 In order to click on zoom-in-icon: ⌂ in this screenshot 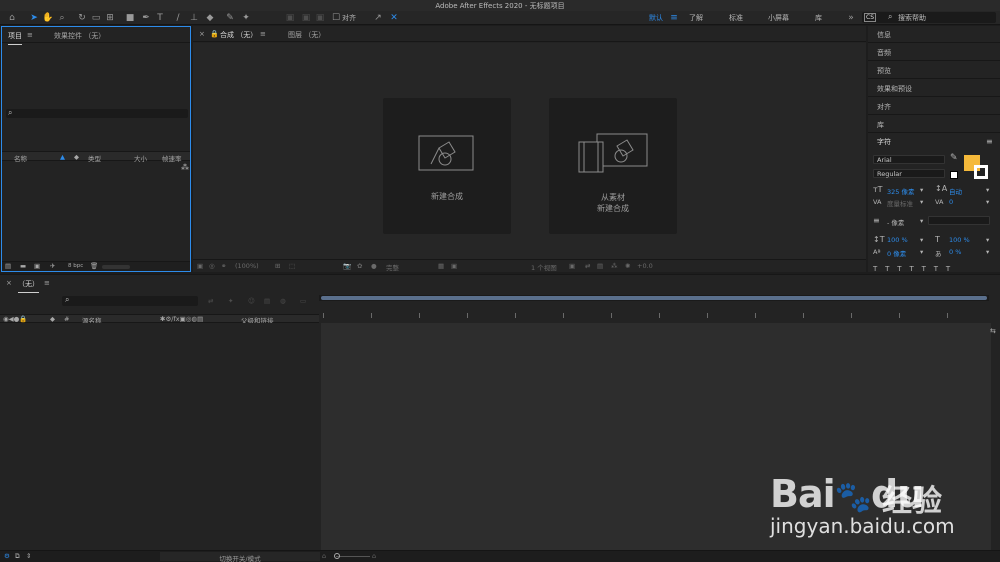, I will do `click(374, 556)`.